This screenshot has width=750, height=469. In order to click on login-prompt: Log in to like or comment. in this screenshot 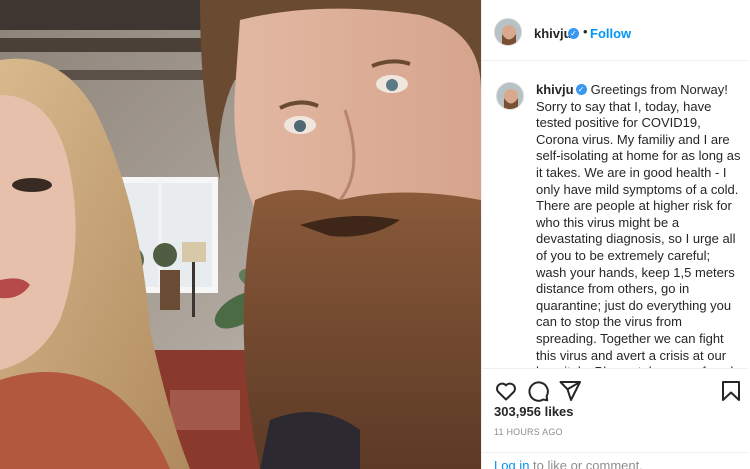, I will do `click(568, 463)`.